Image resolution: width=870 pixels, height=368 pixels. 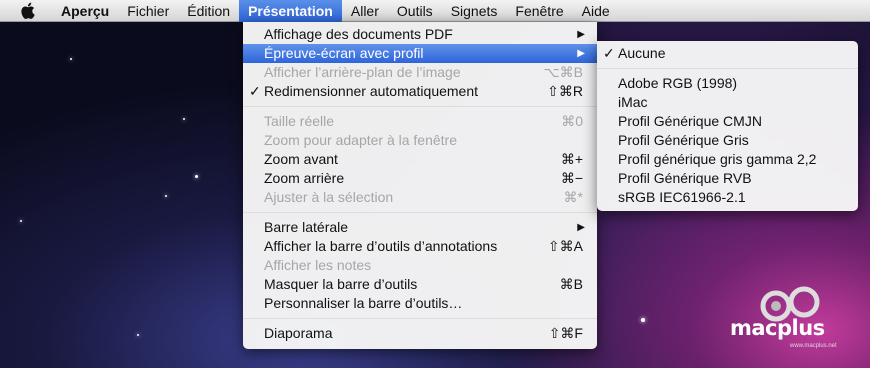 What do you see at coordinates (420, 121) in the screenshot?
I see `menu-item-taille-reelle: Taille réelle ⌘0` at bounding box center [420, 121].